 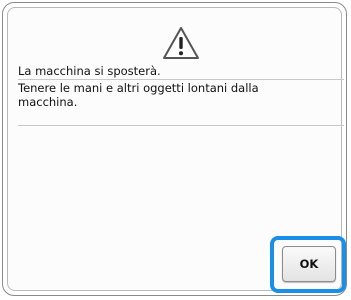 What do you see at coordinates (309, 264) in the screenshot?
I see `ok-button: OK` at bounding box center [309, 264].